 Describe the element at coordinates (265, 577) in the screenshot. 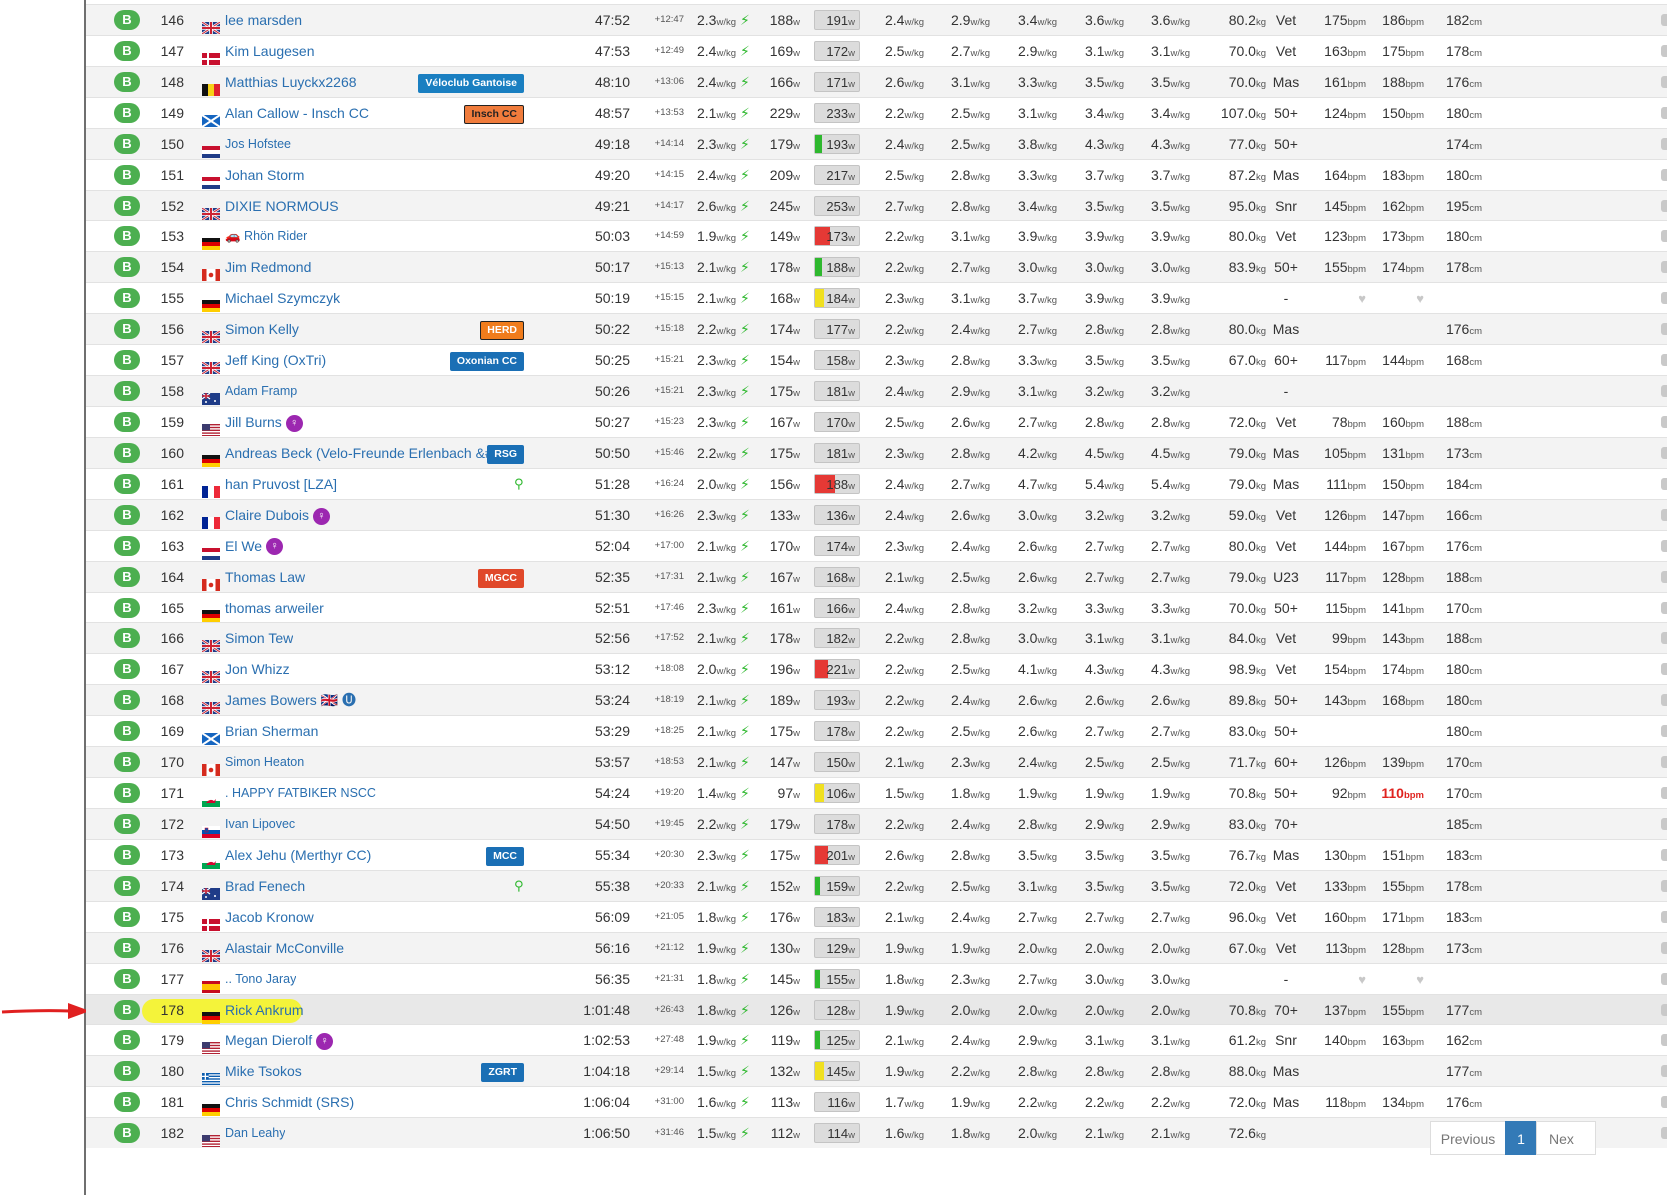

I see `rider-name-link: Thomas Law` at that location.